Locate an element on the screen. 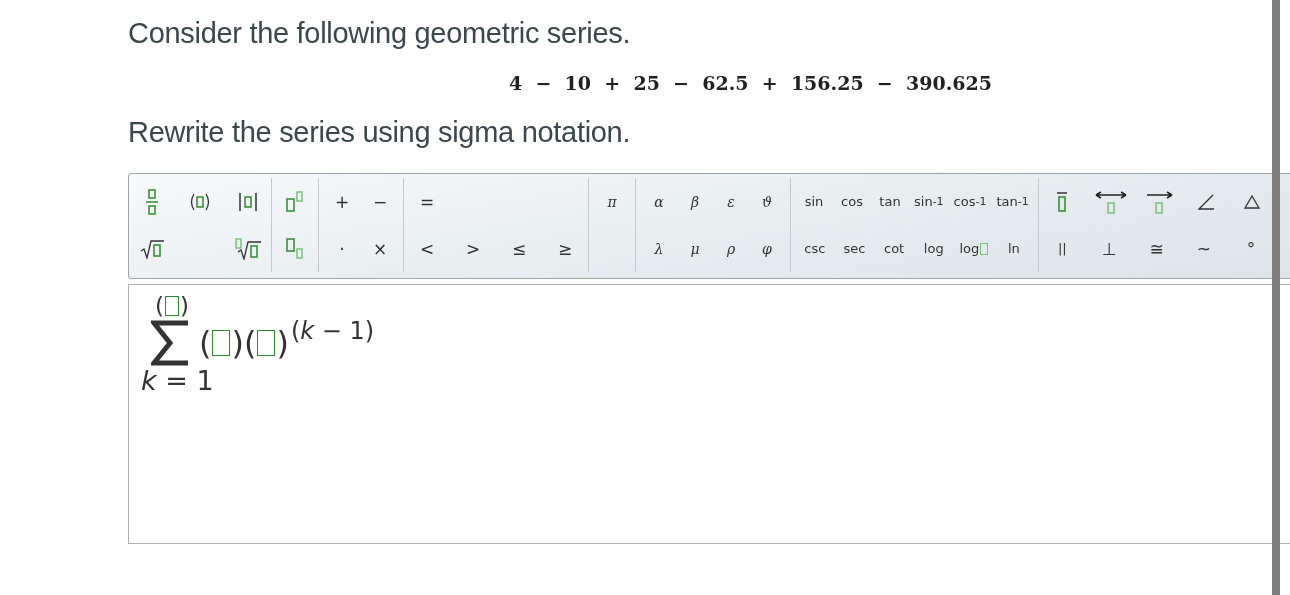 The height and width of the screenshot is (595, 1290). overline-icon is located at coordinates (1061, 201).